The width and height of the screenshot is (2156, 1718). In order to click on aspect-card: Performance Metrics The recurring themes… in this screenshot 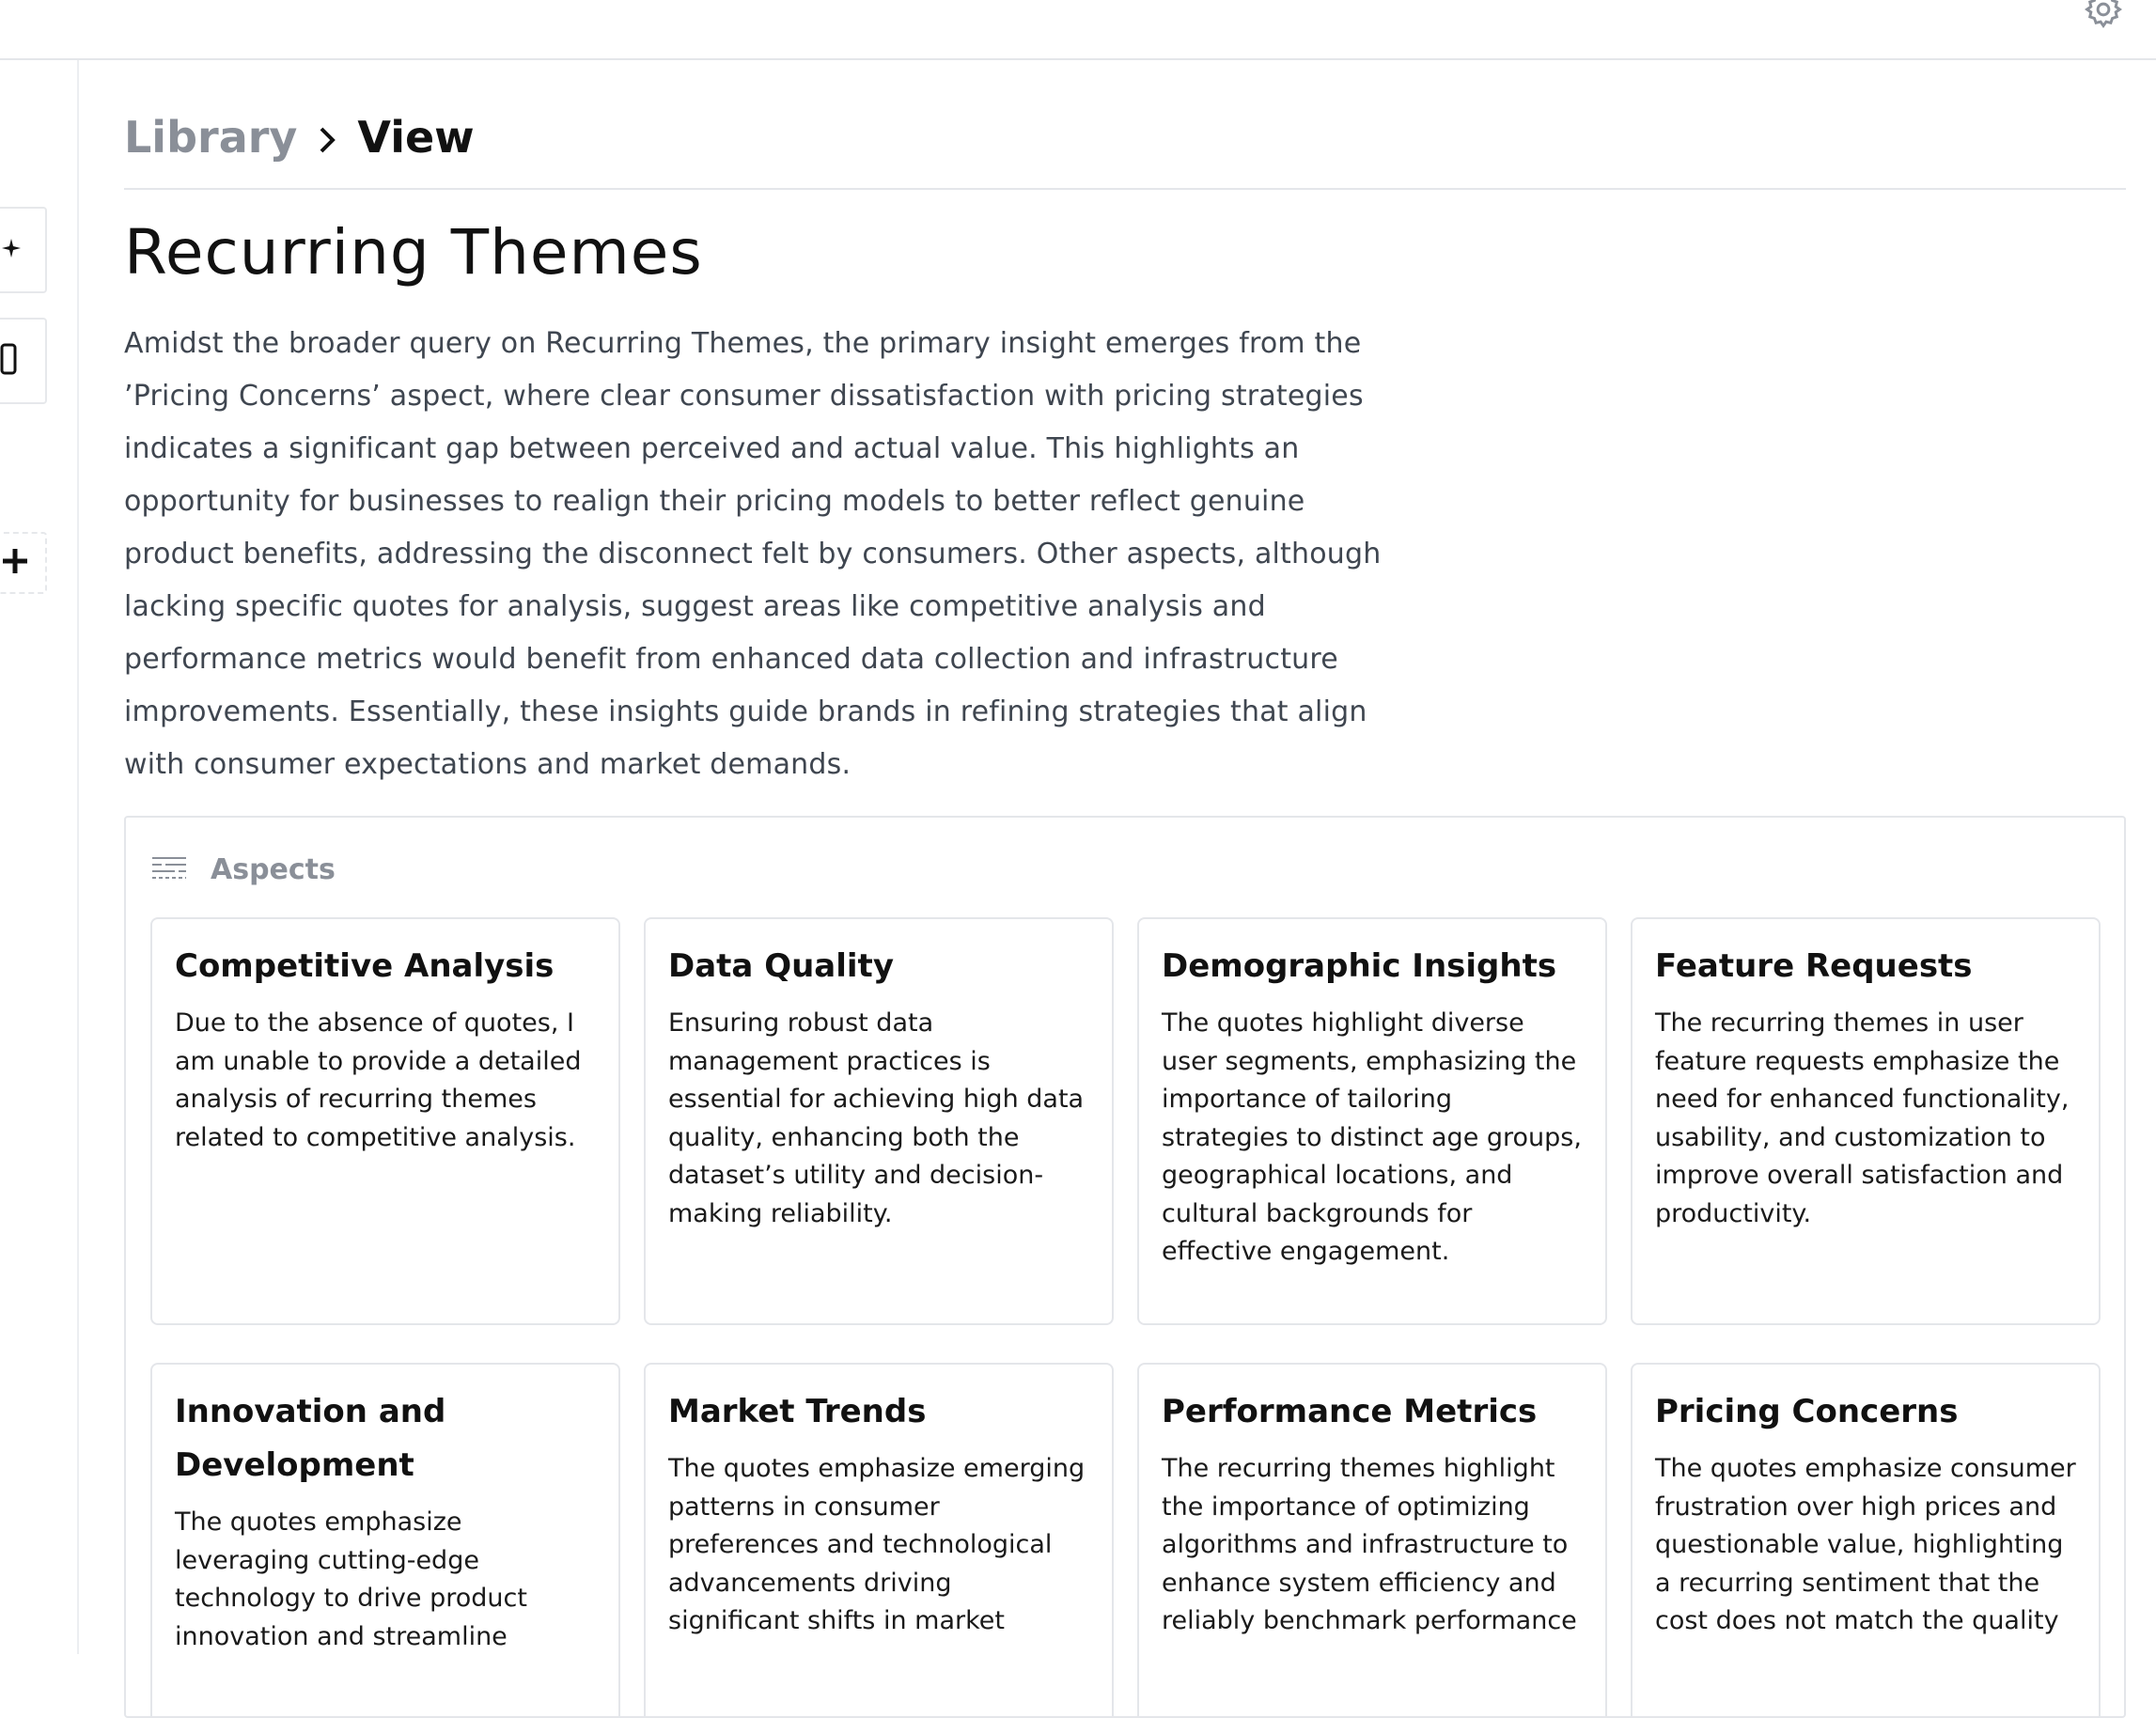, I will do `click(1372, 1539)`.